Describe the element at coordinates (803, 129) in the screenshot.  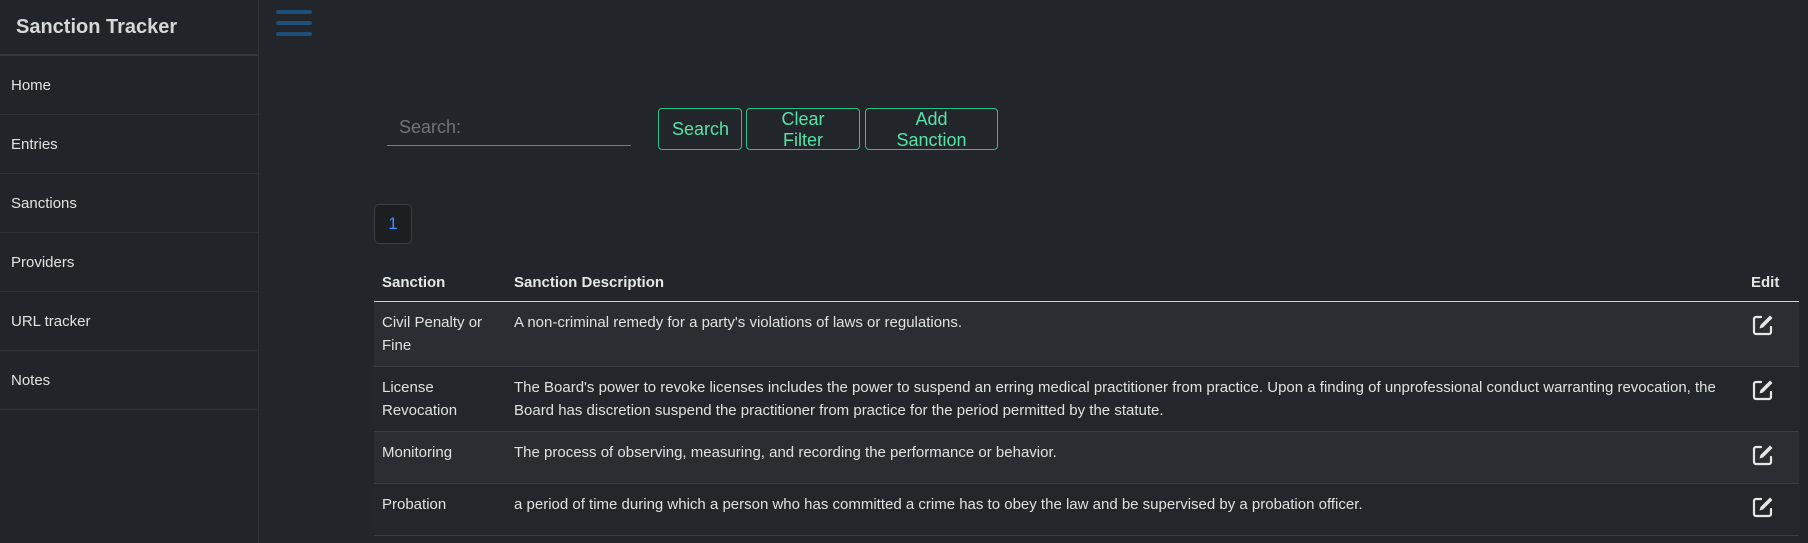
I see `clear-filter-button: Clear Filter` at that location.